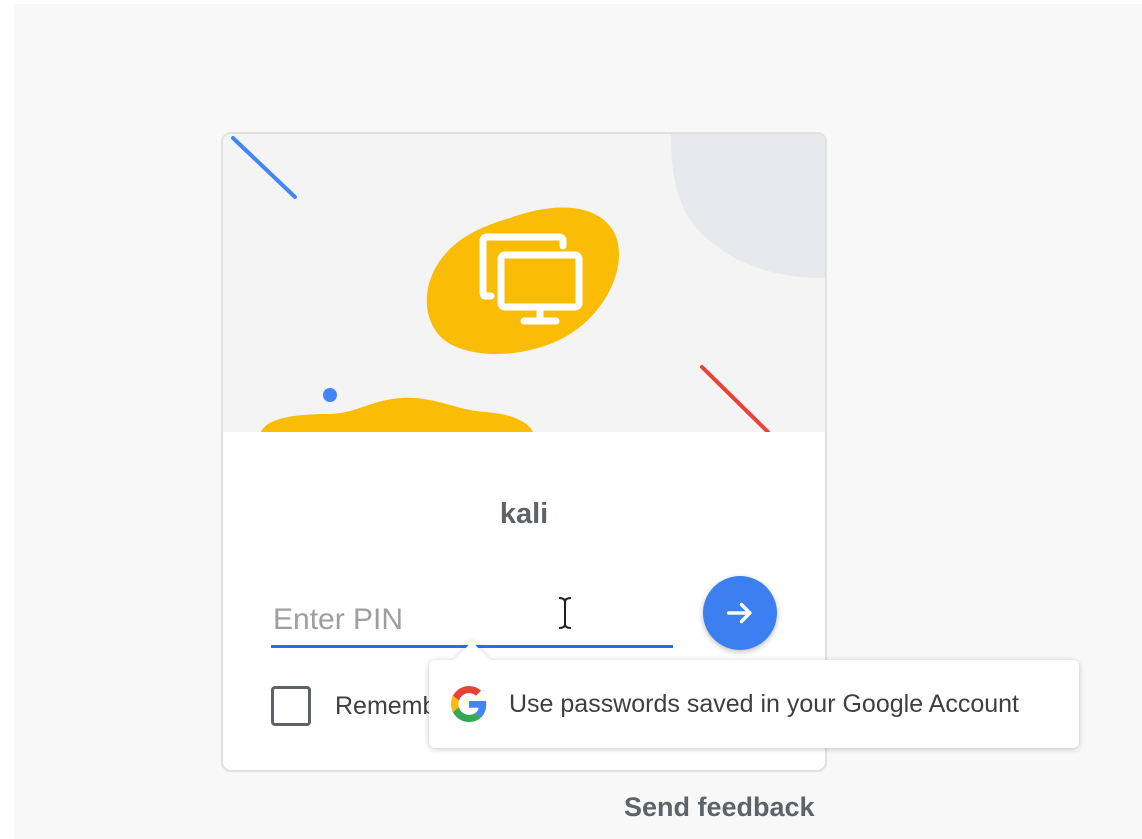 This screenshot has width=1142, height=839. What do you see at coordinates (524, 514) in the screenshot?
I see `username: kali` at bounding box center [524, 514].